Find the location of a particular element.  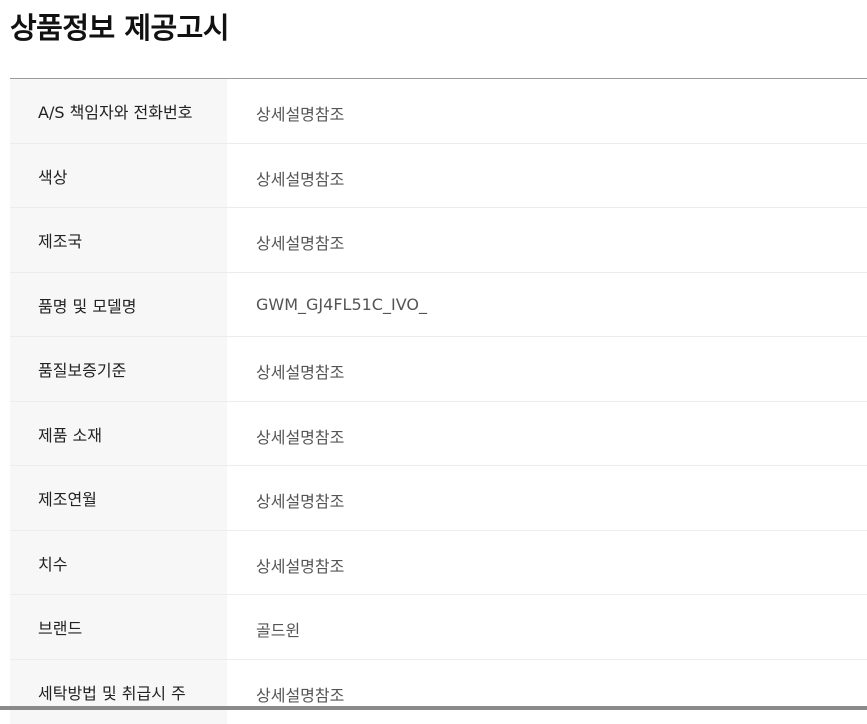

table-row: 제조연월 상세설명참조 is located at coordinates (438, 498).